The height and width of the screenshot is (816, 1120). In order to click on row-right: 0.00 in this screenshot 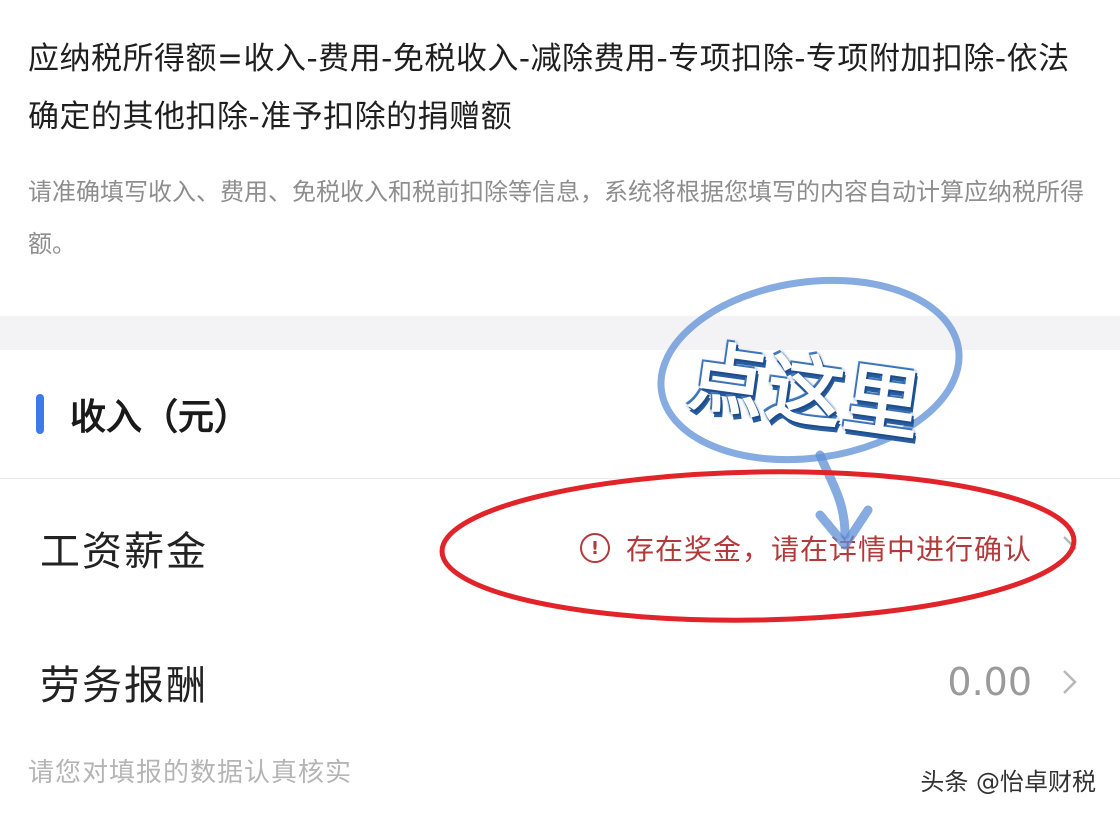, I will do `click(1013, 682)`.